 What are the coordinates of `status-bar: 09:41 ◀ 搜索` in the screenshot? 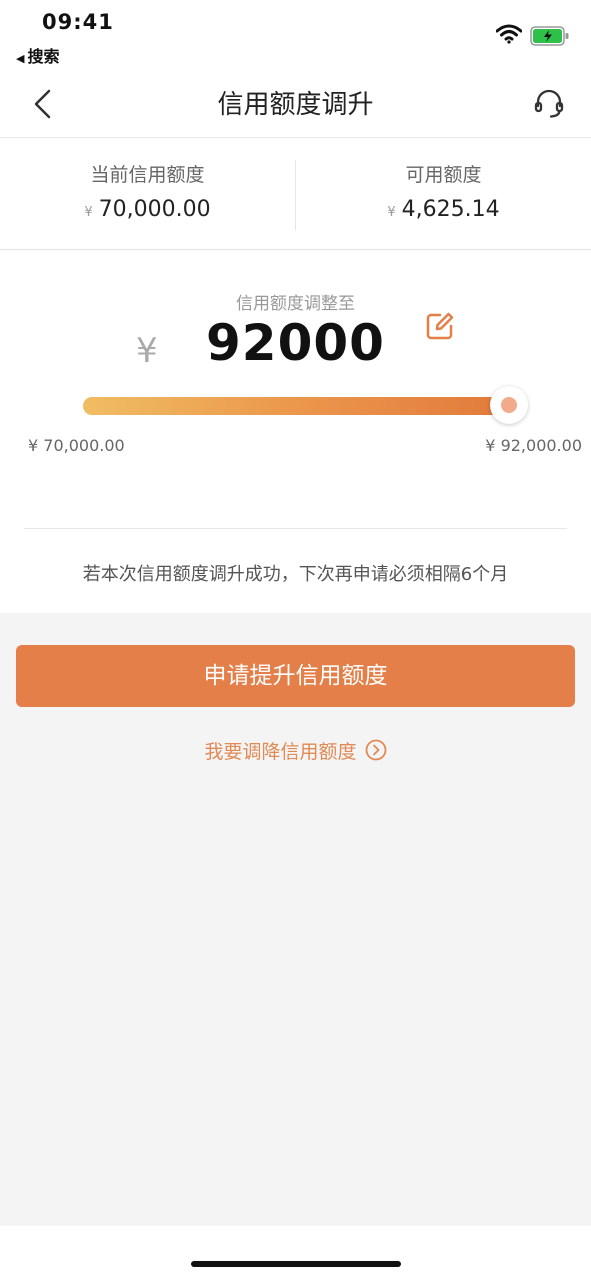 It's located at (295, 35).